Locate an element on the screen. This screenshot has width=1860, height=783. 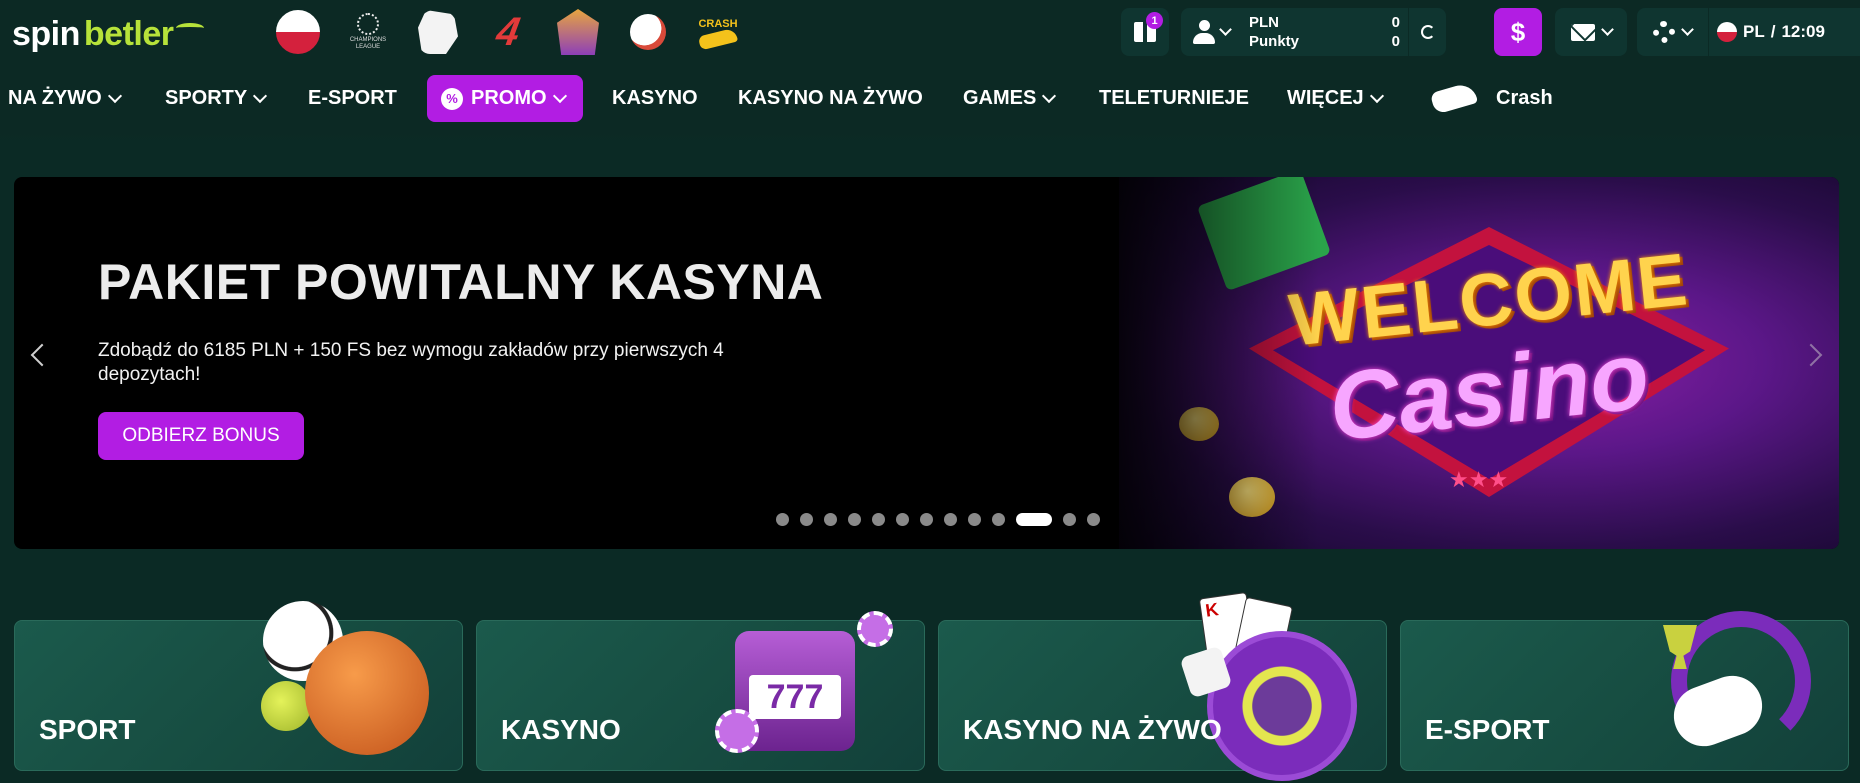
nav-live-casino-label: KASYNO NA ŻYWO is located at coordinates (830, 97).